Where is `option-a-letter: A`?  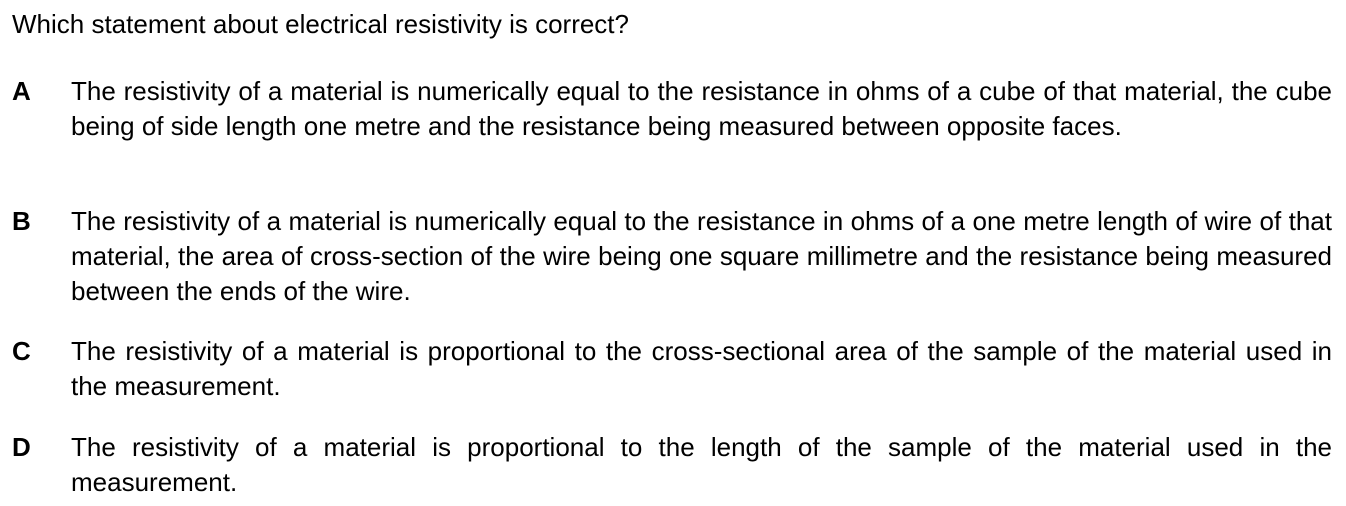
option-a-letter: A is located at coordinates (21, 91).